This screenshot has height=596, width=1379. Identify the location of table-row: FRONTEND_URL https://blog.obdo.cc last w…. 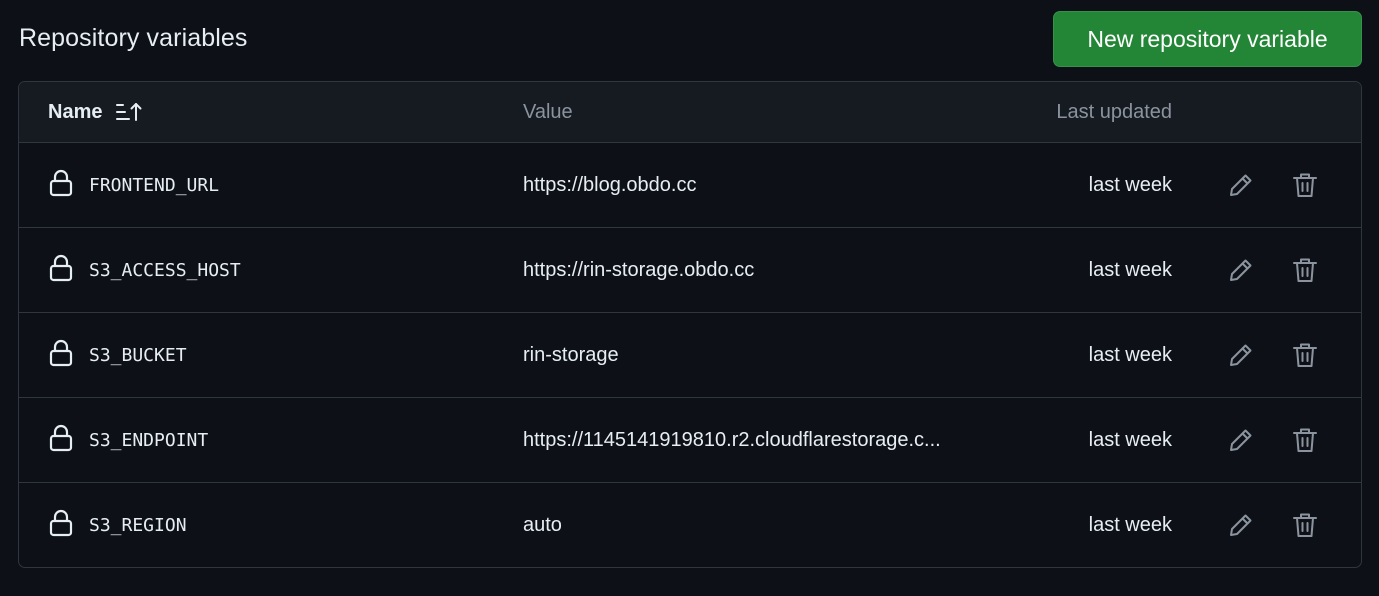
(690, 185).